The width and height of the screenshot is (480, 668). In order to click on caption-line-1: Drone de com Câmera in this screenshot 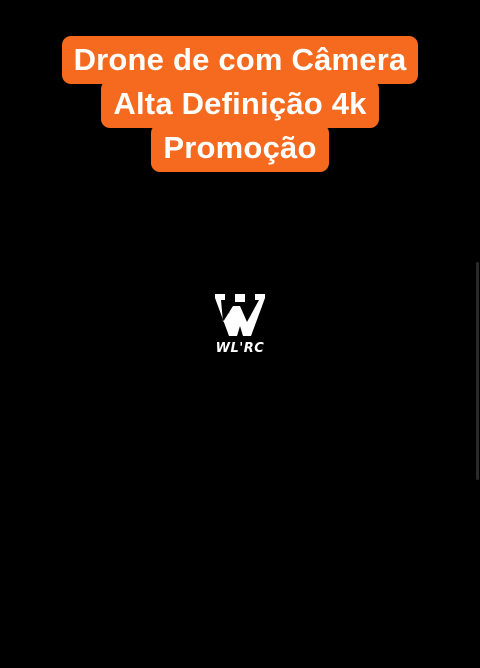, I will do `click(240, 60)`.